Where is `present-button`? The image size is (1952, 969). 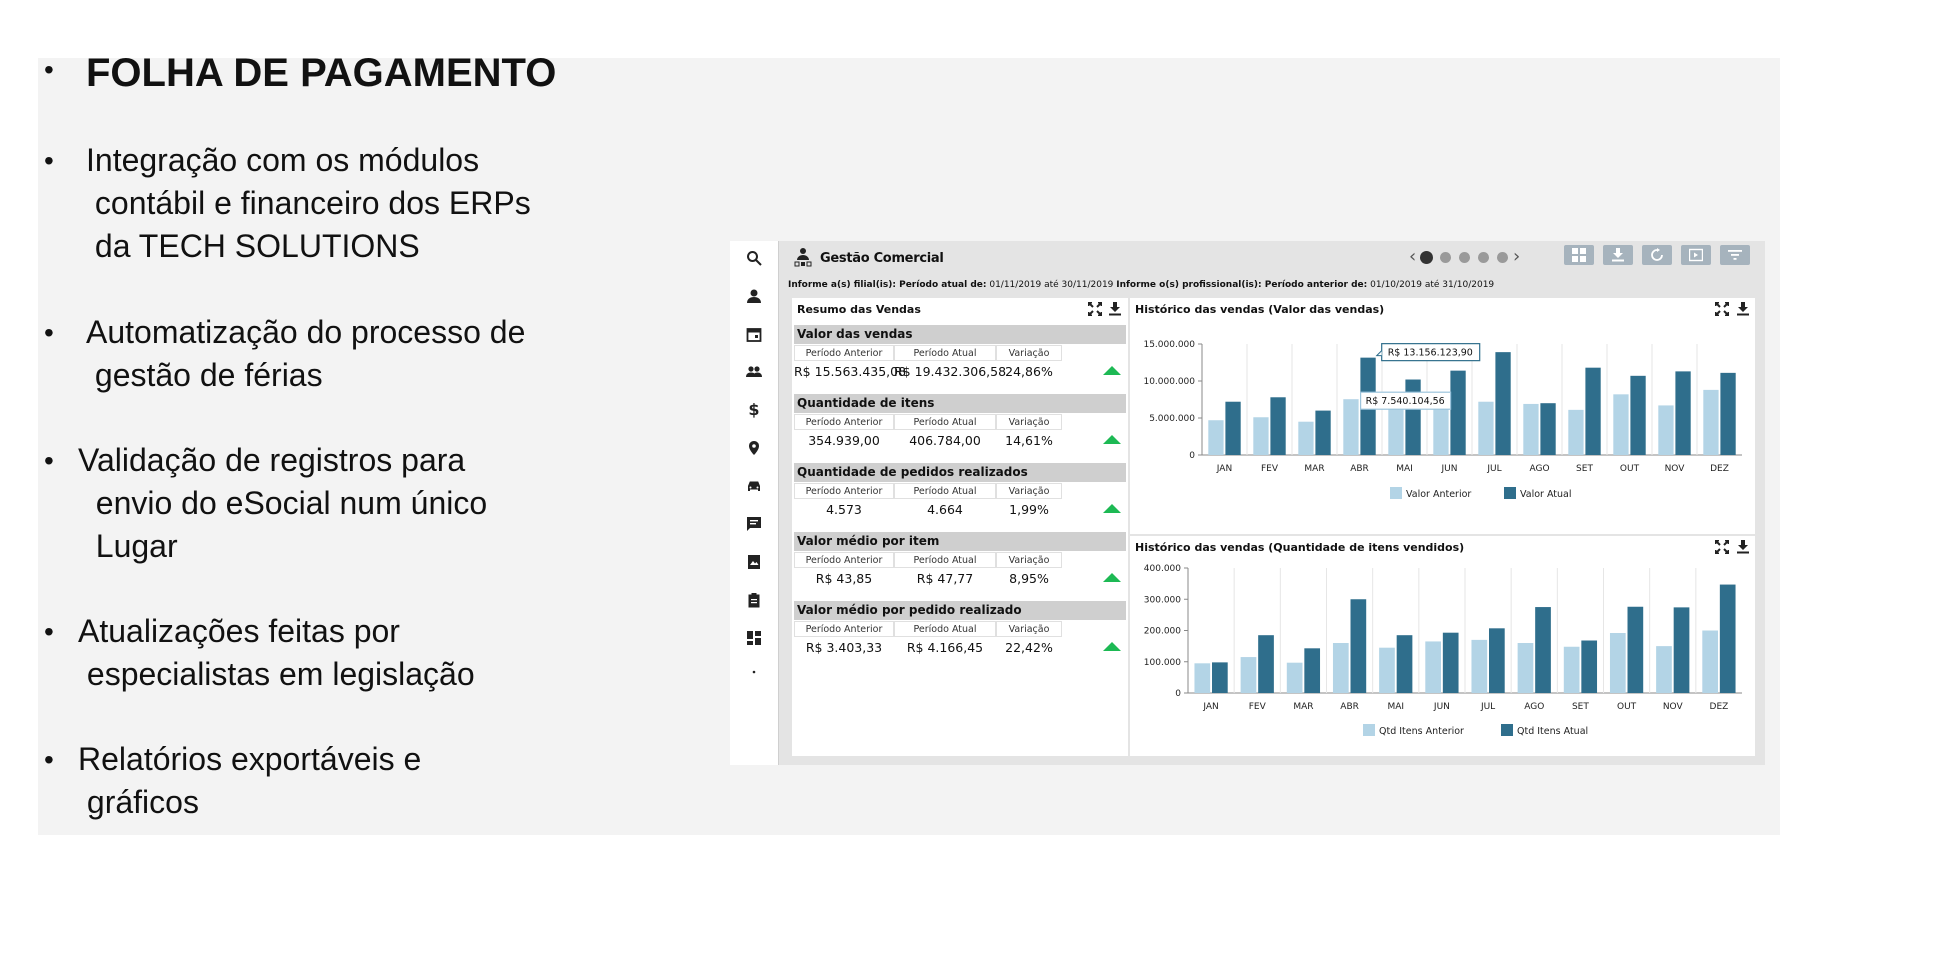 present-button is located at coordinates (1696, 255).